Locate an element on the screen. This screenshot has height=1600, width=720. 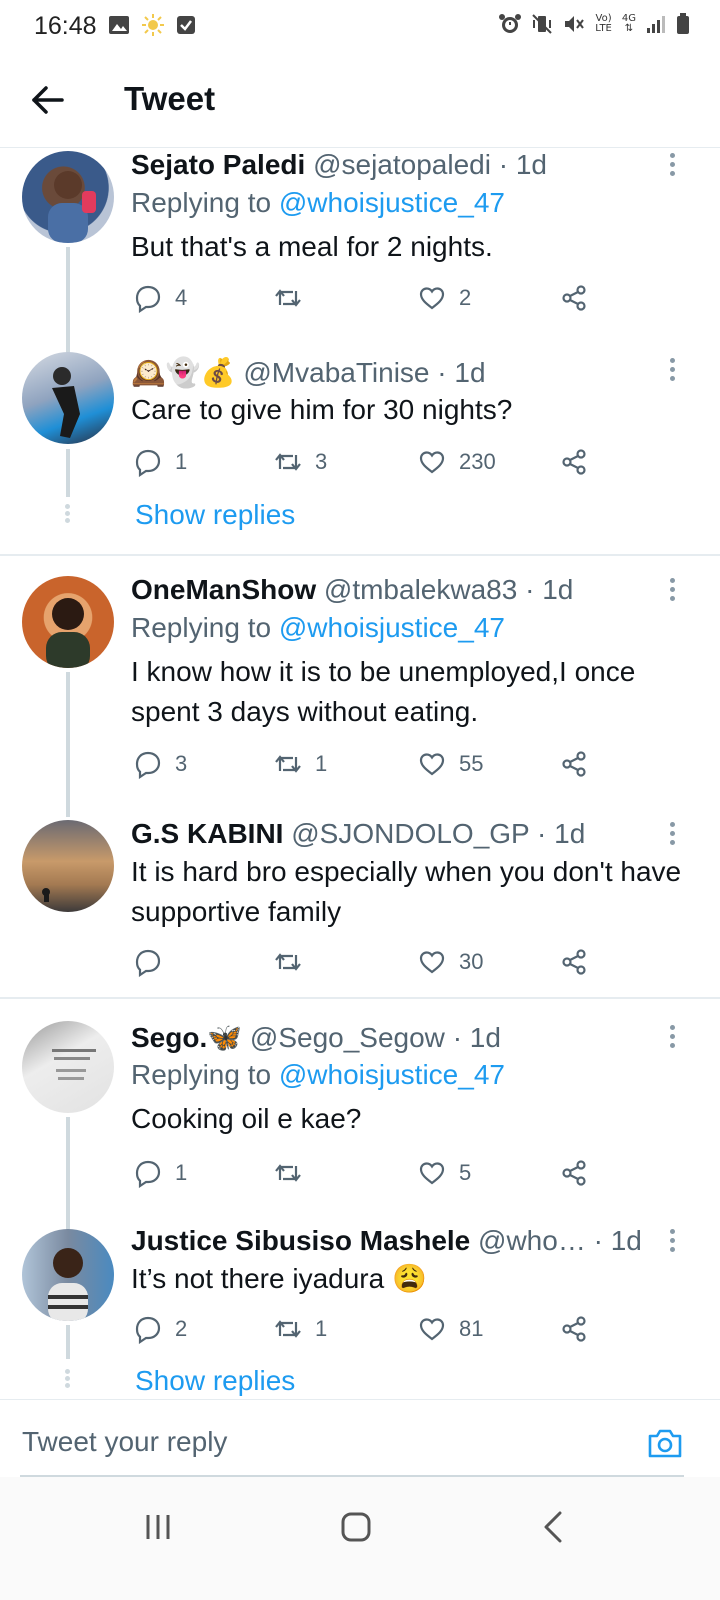
share-icon is located at coordinates (574, 462).